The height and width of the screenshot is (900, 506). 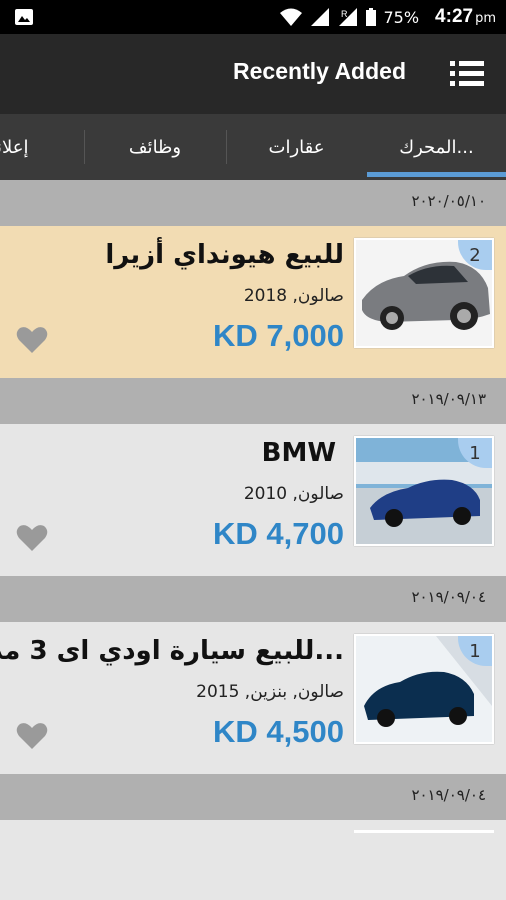 What do you see at coordinates (278, 731) in the screenshot?
I see `listing-price: KD 4,500` at bounding box center [278, 731].